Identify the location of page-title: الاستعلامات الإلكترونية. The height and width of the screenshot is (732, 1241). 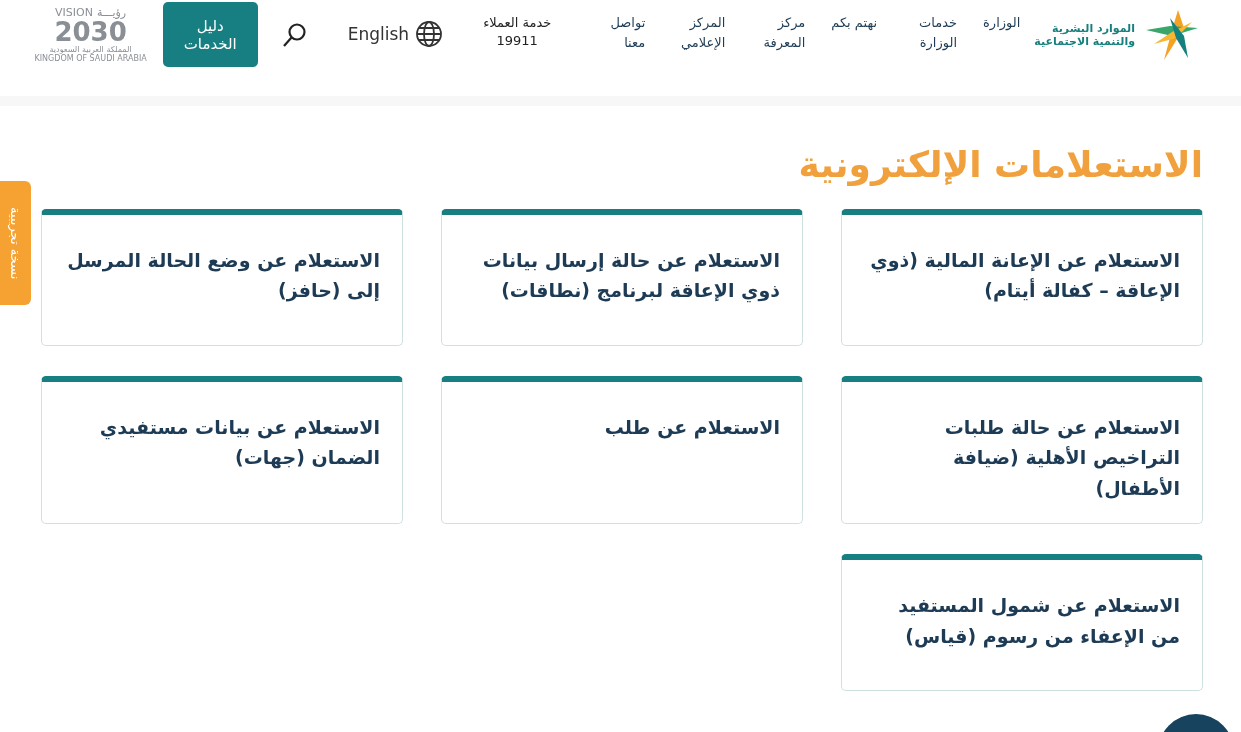
(1000, 164).